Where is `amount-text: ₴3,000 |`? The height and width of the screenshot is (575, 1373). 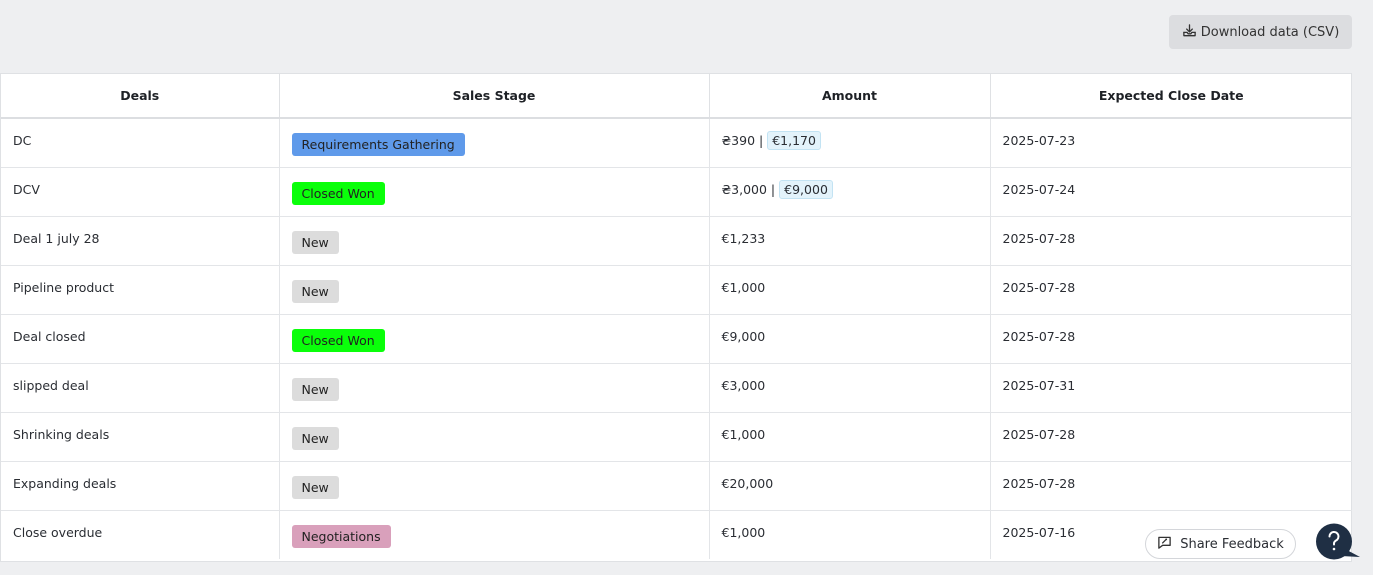 amount-text: ₴3,000 | is located at coordinates (748, 189).